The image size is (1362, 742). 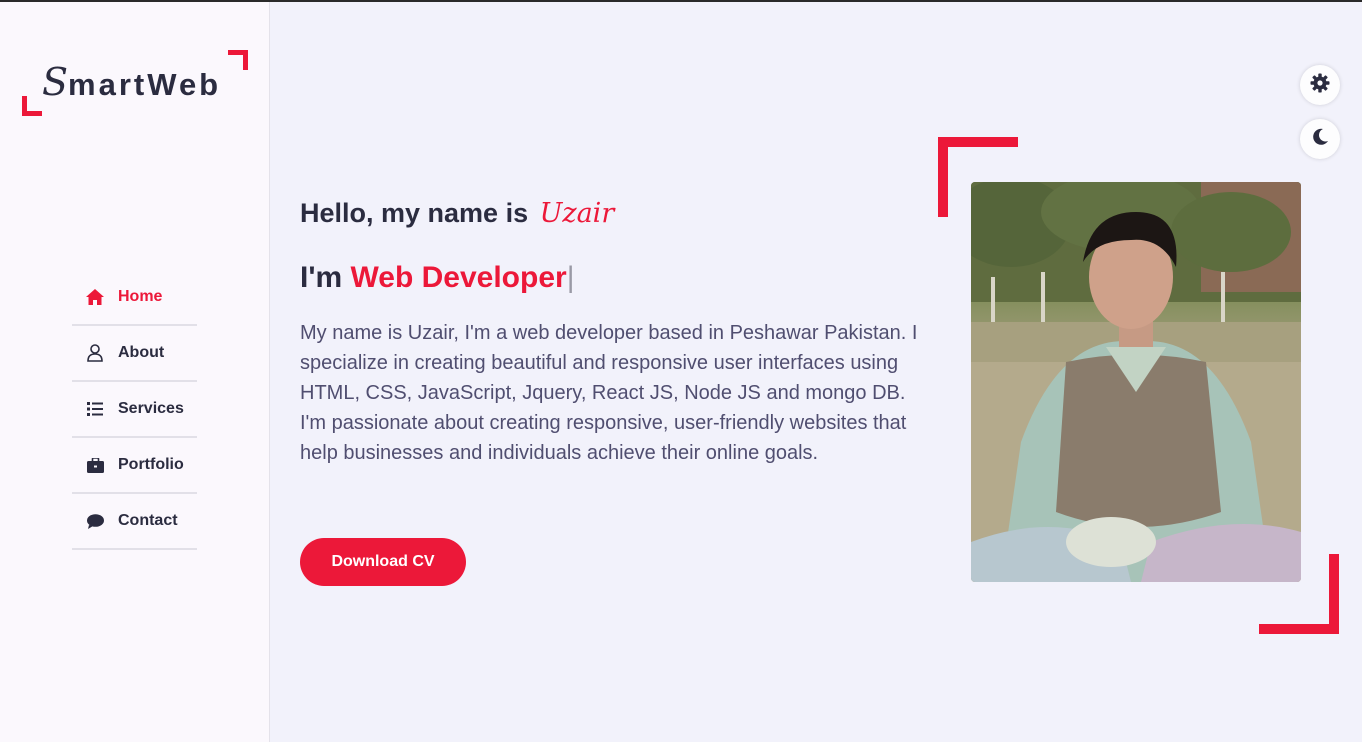 I want to click on logo-text: SmartWeb, so click(x=131, y=82).